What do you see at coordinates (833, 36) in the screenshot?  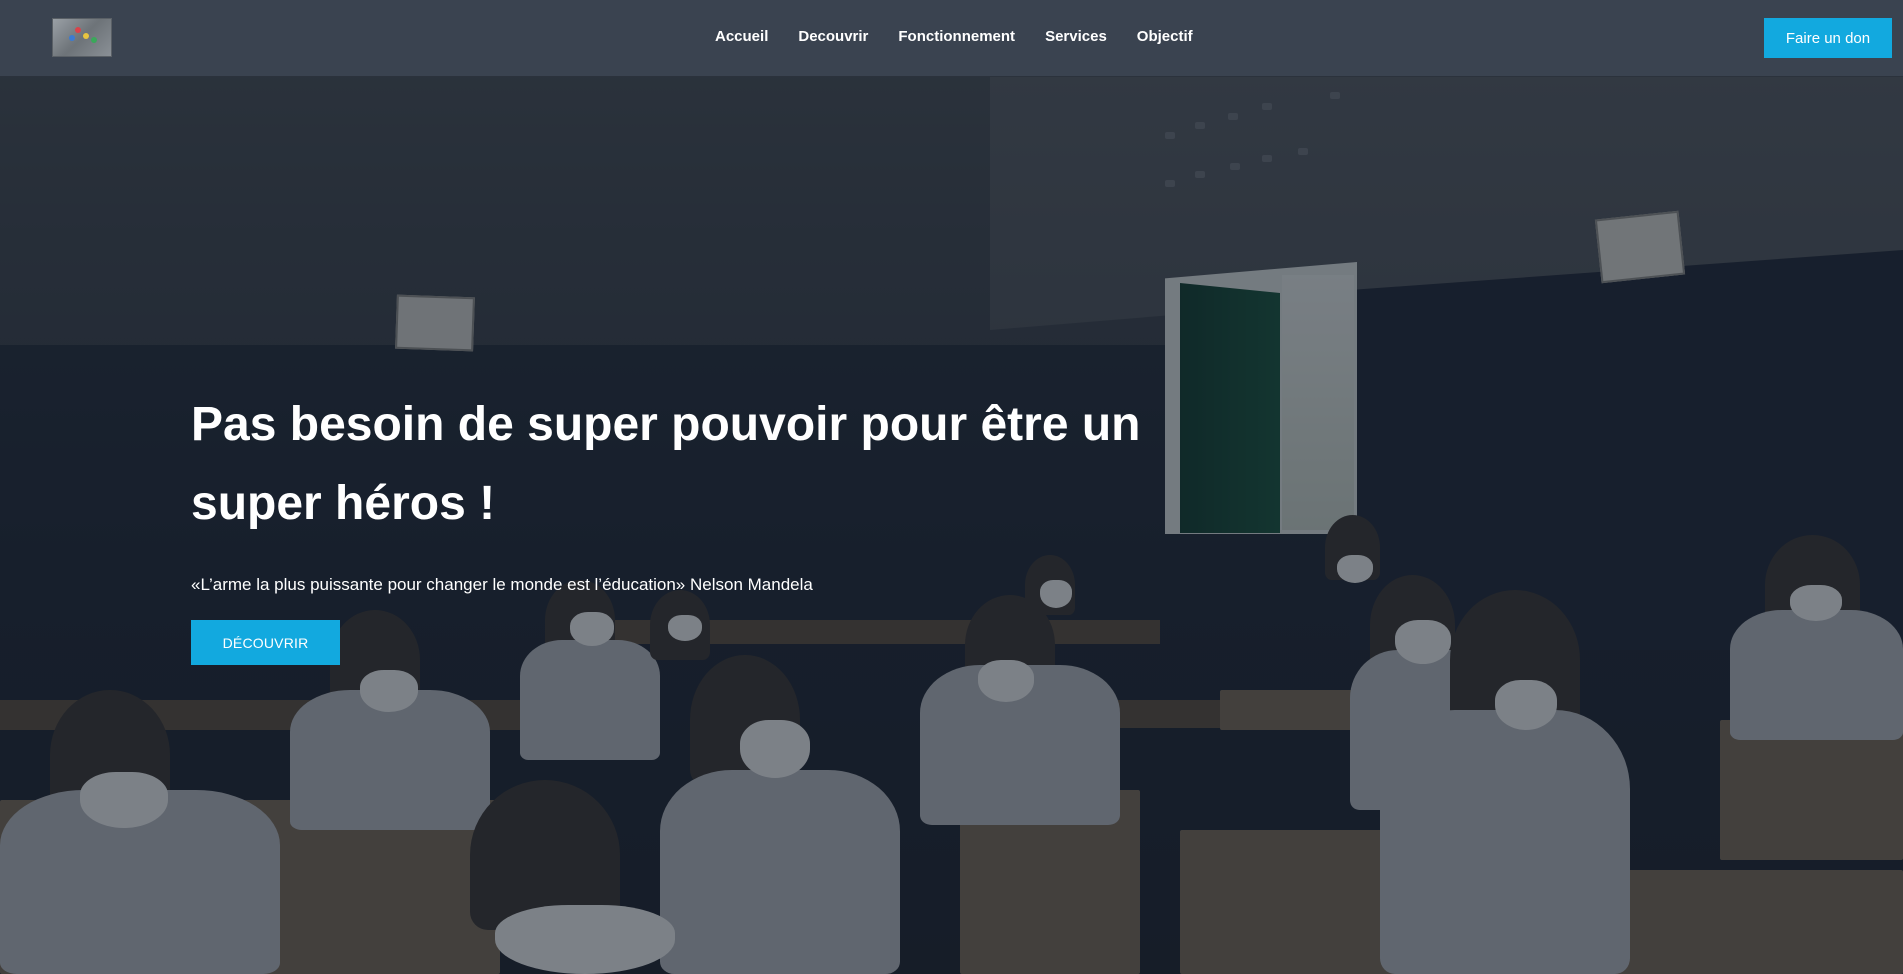 I see `nav-link-decouvrir: Decouvrir` at bounding box center [833, 36].